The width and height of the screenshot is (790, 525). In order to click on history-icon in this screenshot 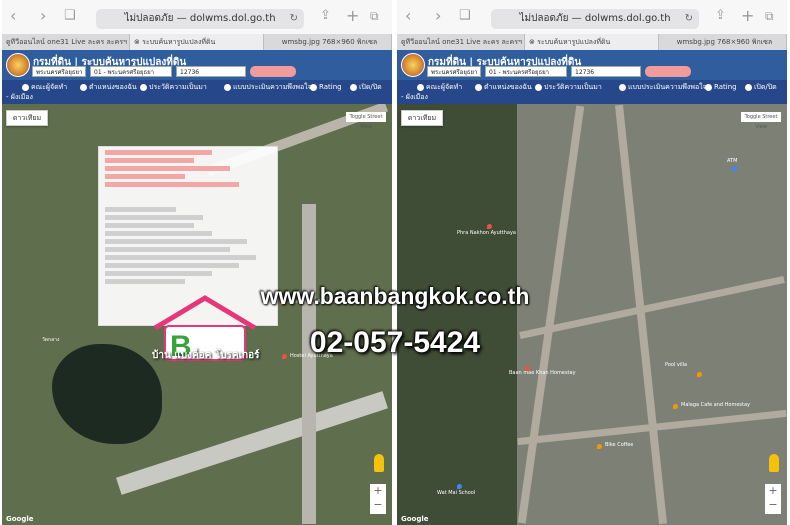, I will do `click(143, 87)`.